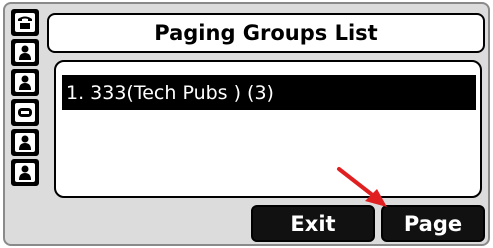  I want to click on page-button: Page, so click(433, 223).